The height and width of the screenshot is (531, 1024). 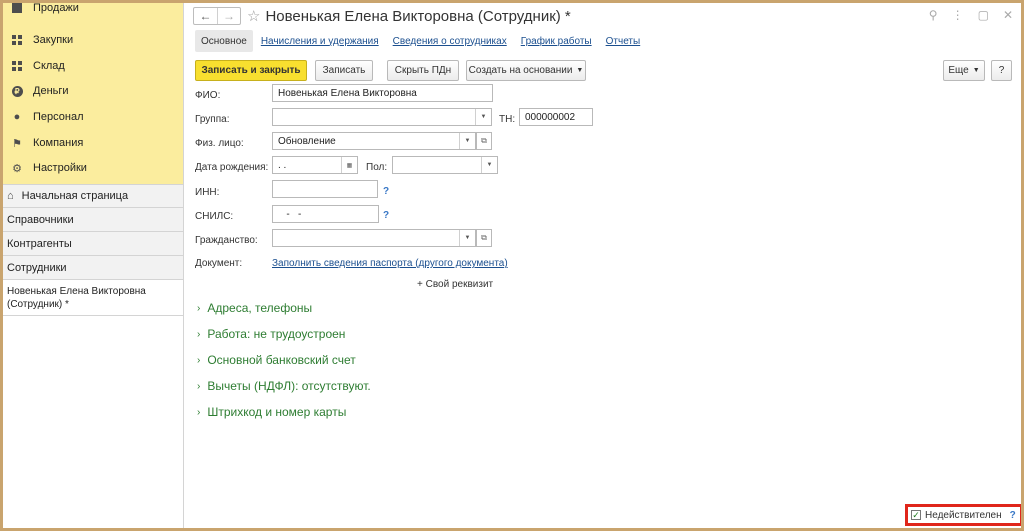 I want to click on tab-accruals: Начисления и удержания, so click(x=320, y=41).